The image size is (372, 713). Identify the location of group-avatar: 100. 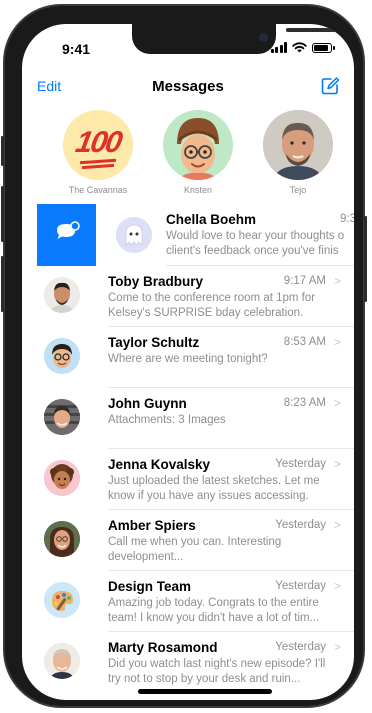
(98, 145).